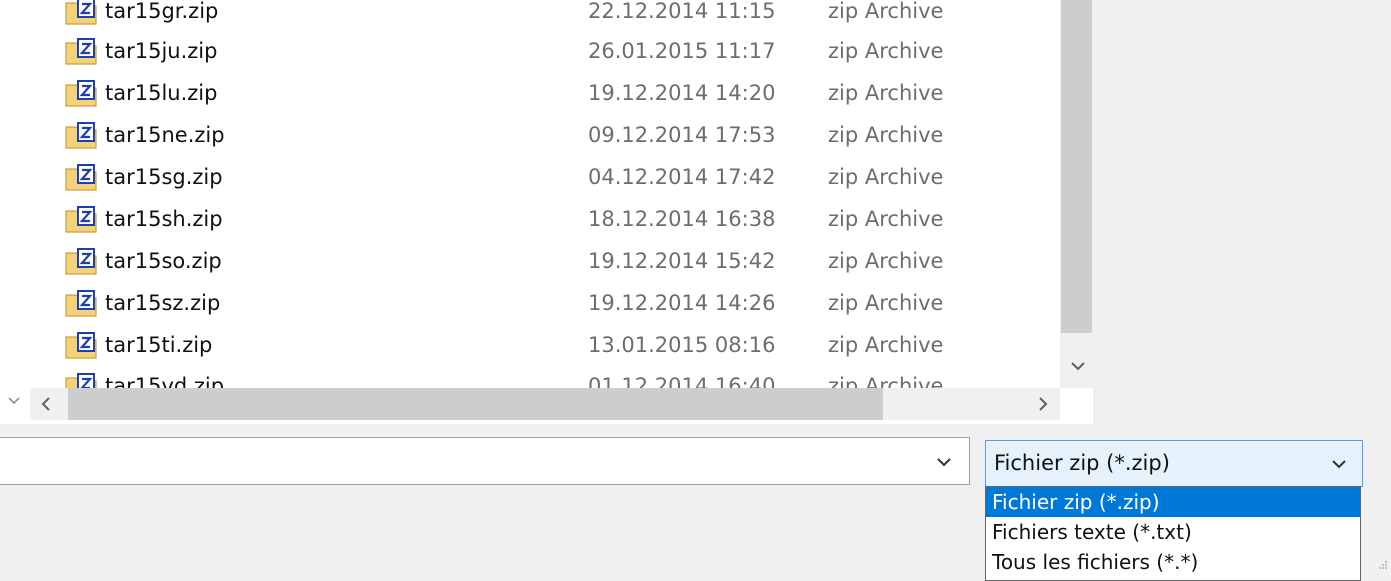 The image size is (1391, 581). Describe the element at coordinates (682, 11) in the screenshot. I see `file-date: 22.12.2014 11:15` at that location.